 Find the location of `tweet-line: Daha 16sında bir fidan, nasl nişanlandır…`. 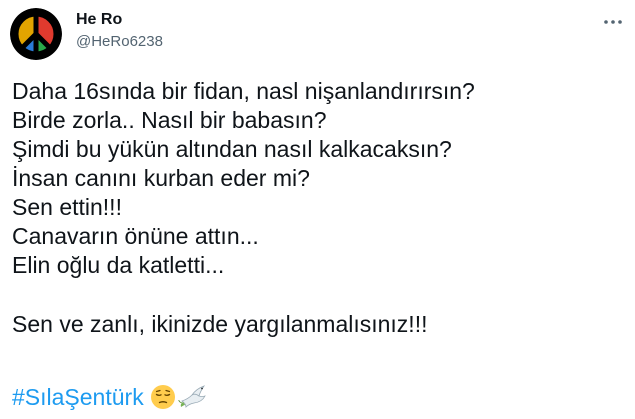

tweet-line: Daha 16sında bir fidan, nasl nişanlandır… is located at coordinates (243, 91).